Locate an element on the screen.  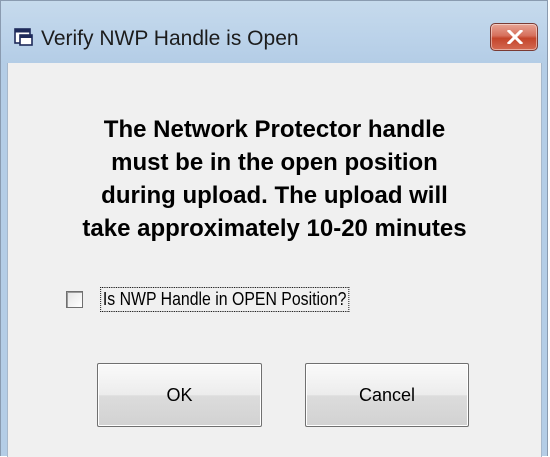
window-app-icon is located at coordinates (24, 37).